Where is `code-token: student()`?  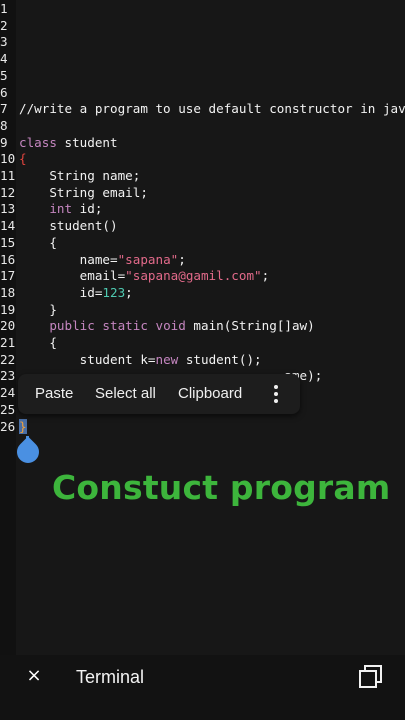 code-token: student() is located at coordinates (68, 226).